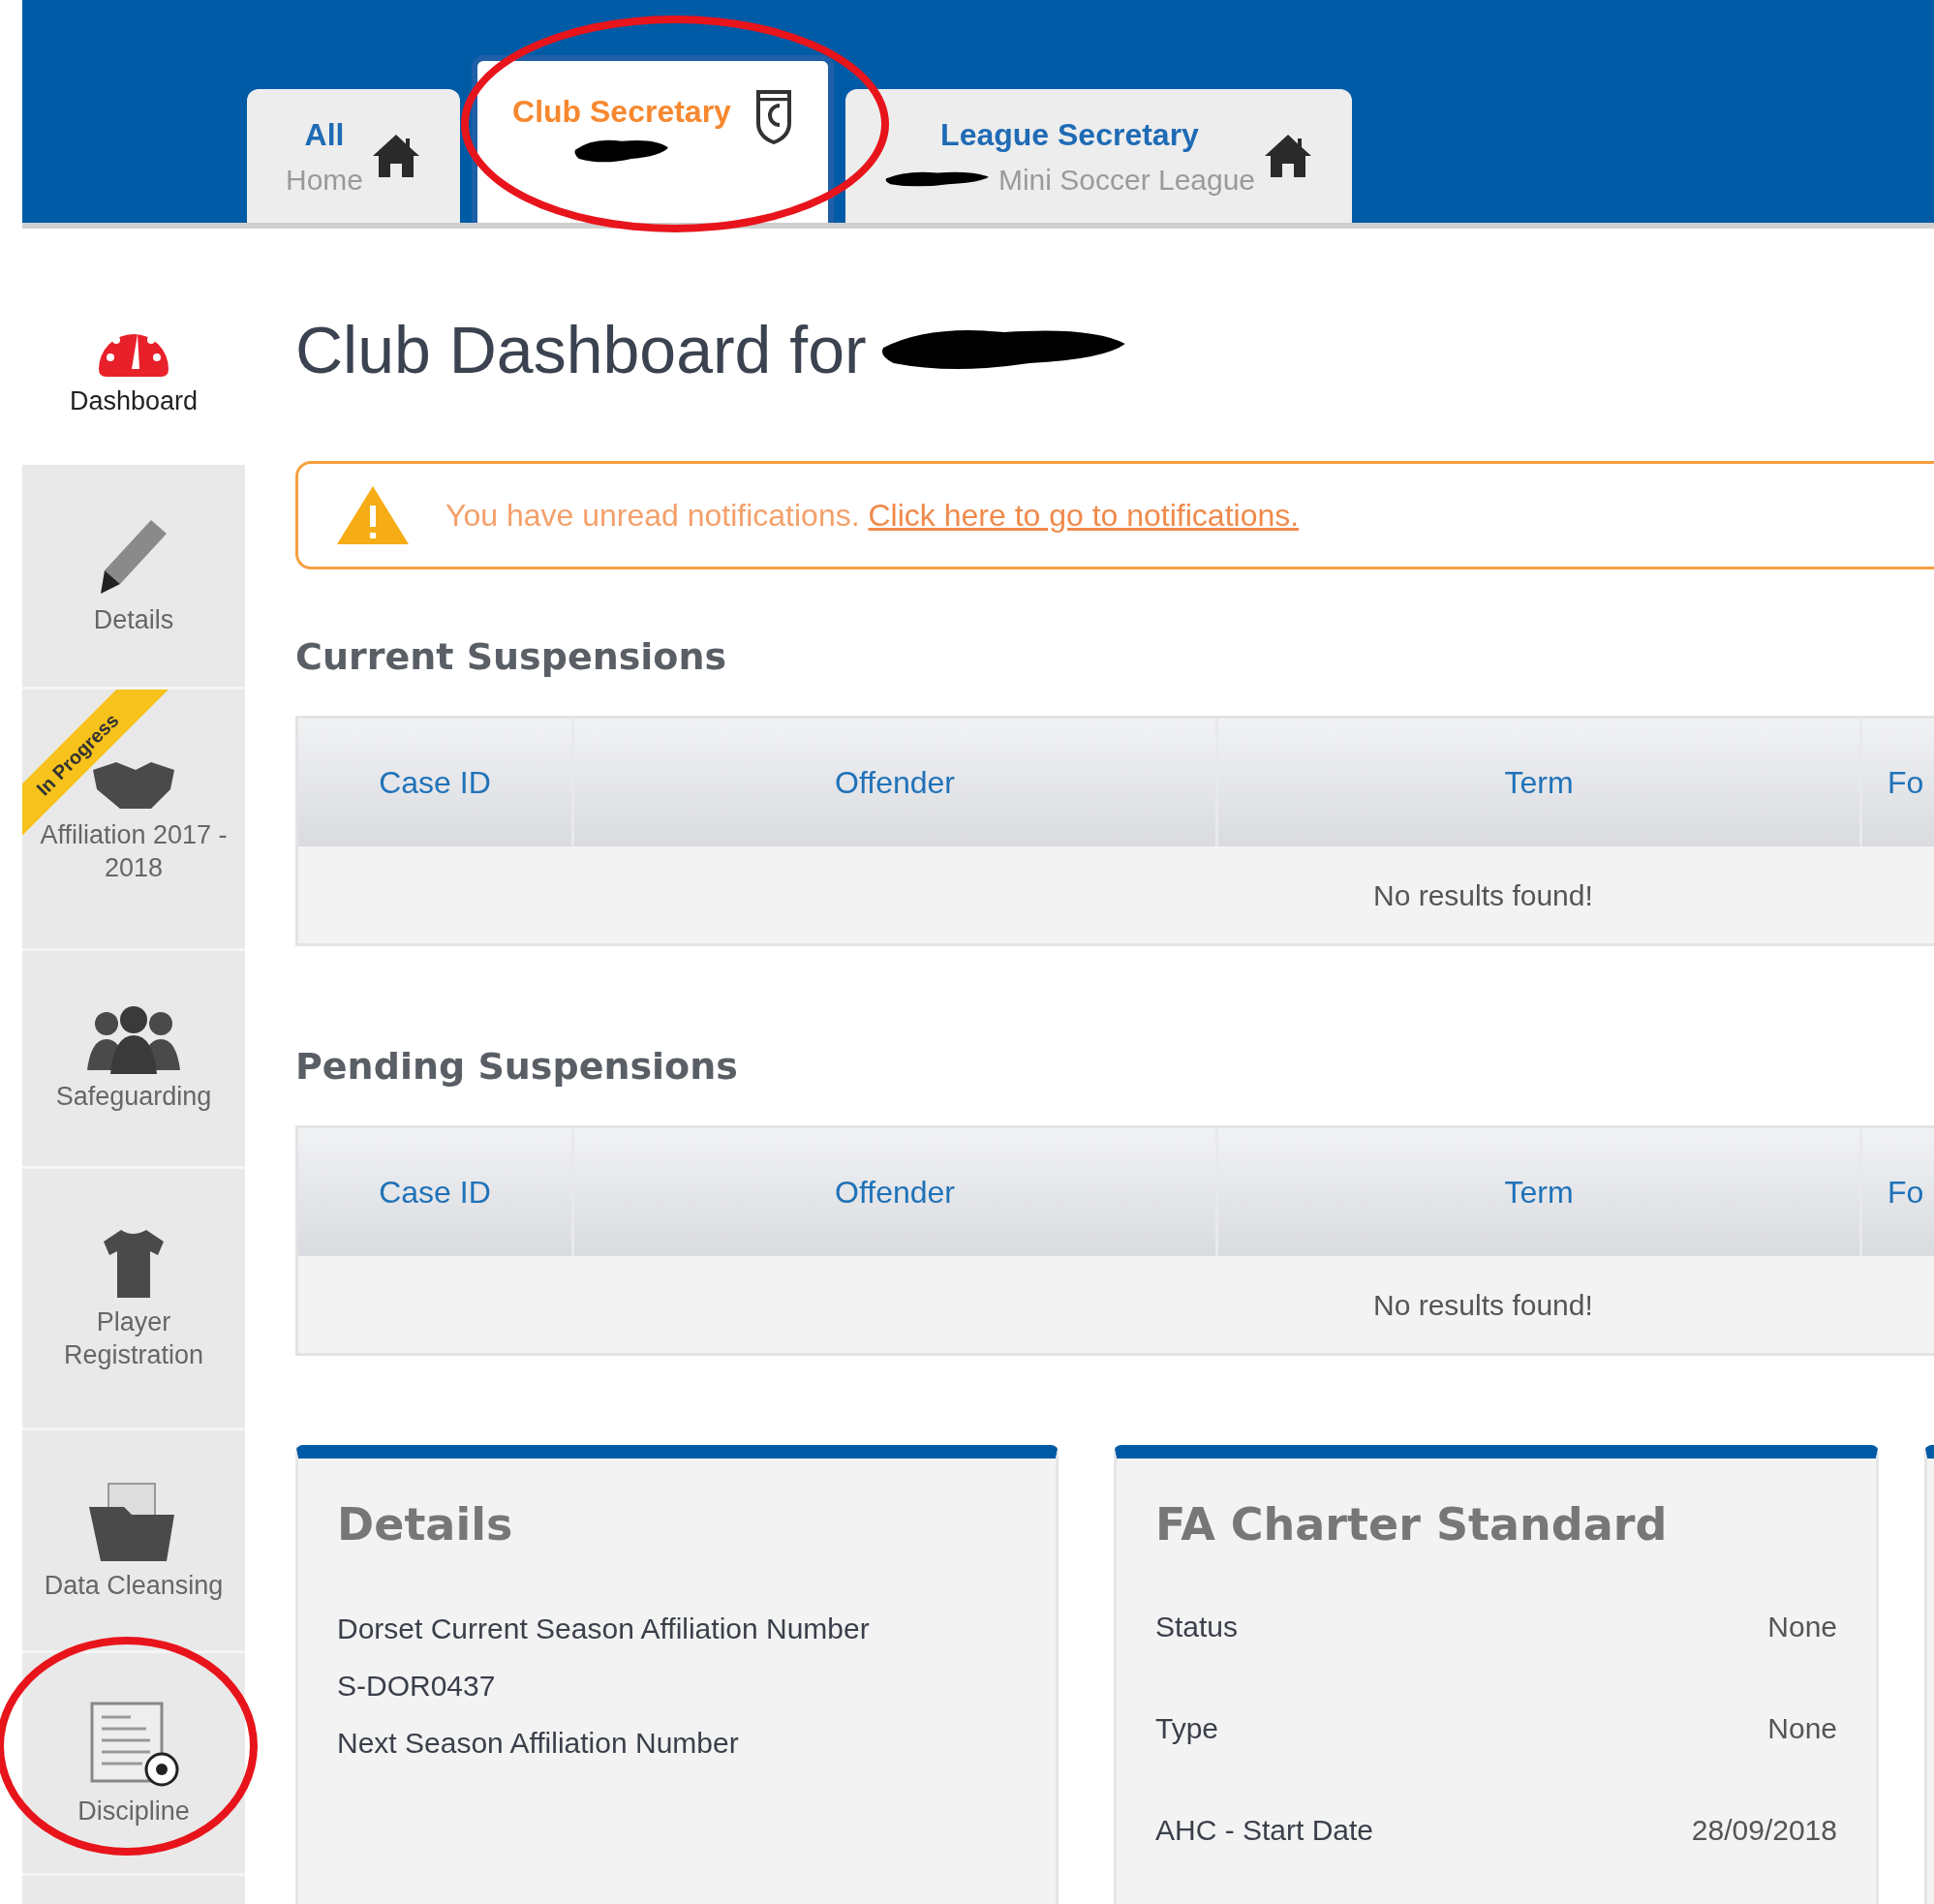  I want to click on card-text: Next Season Affiliation Number, so click(538, 1743).